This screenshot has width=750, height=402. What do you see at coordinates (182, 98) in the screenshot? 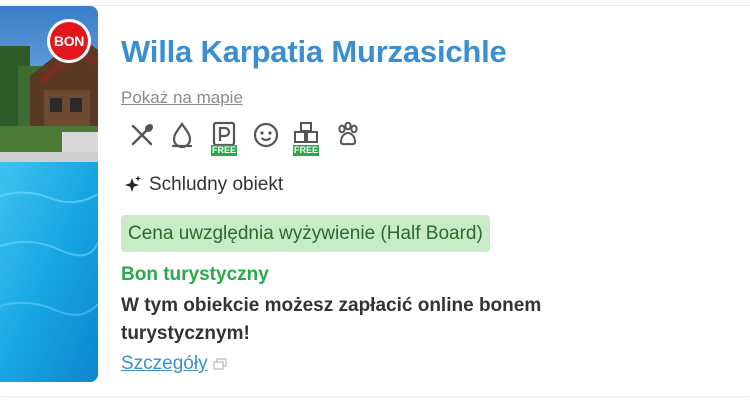
I see `show-on-map-link: Pokaż na mapie` at bounding box center [182, 98].